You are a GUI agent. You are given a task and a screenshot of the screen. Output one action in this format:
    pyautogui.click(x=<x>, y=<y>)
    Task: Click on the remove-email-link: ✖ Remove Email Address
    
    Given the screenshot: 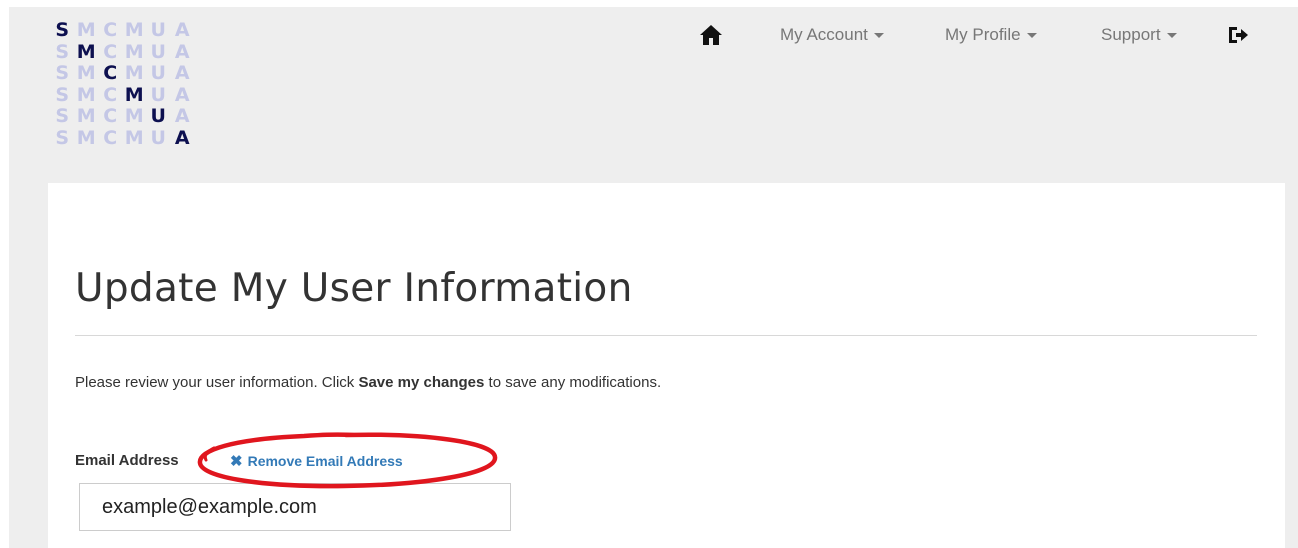 What is the action you would take?
    pyautogui.click(x=316, y=461)
    